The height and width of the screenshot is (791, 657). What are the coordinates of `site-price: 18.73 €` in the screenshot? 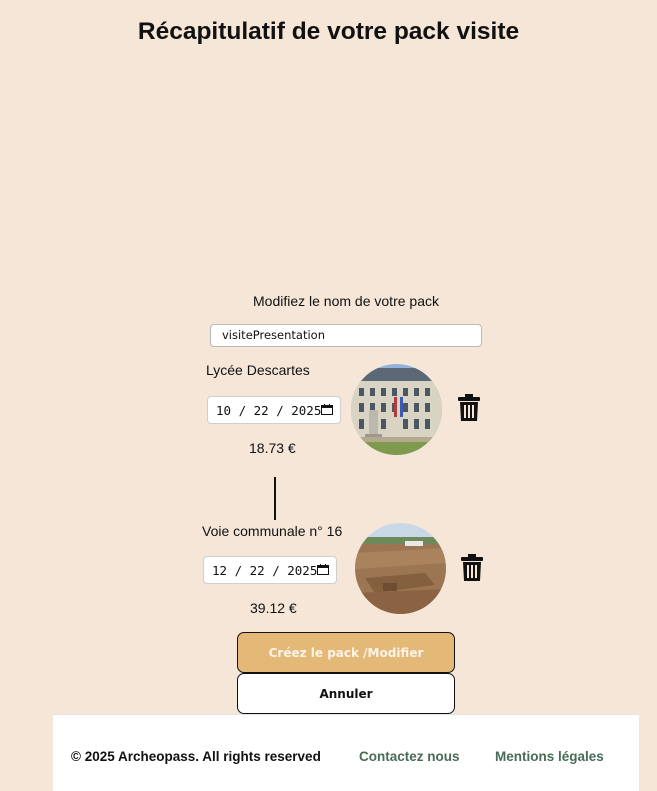 It's located at (272, 448).